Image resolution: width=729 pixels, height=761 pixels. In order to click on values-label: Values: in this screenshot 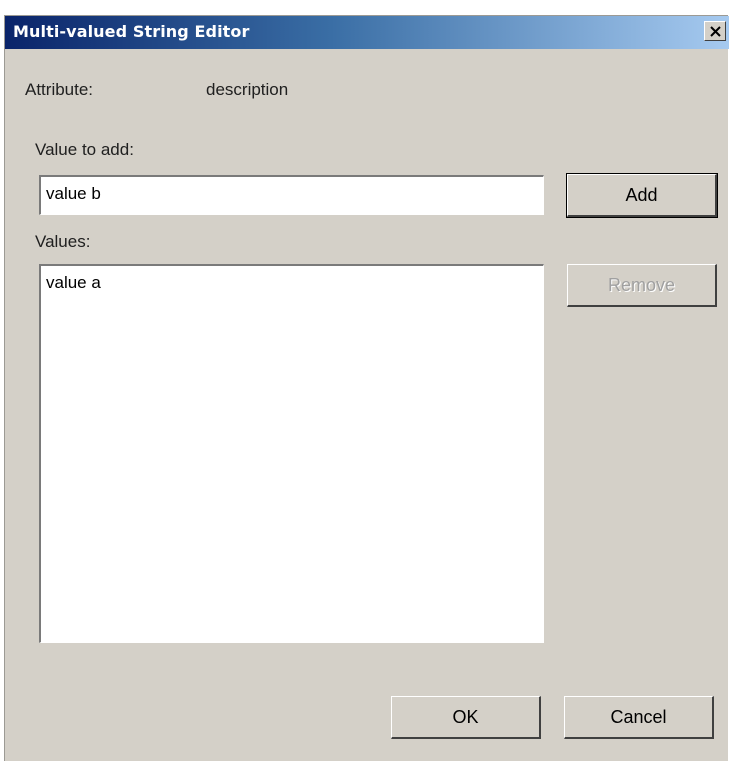, I will do `click(63, 241)`.